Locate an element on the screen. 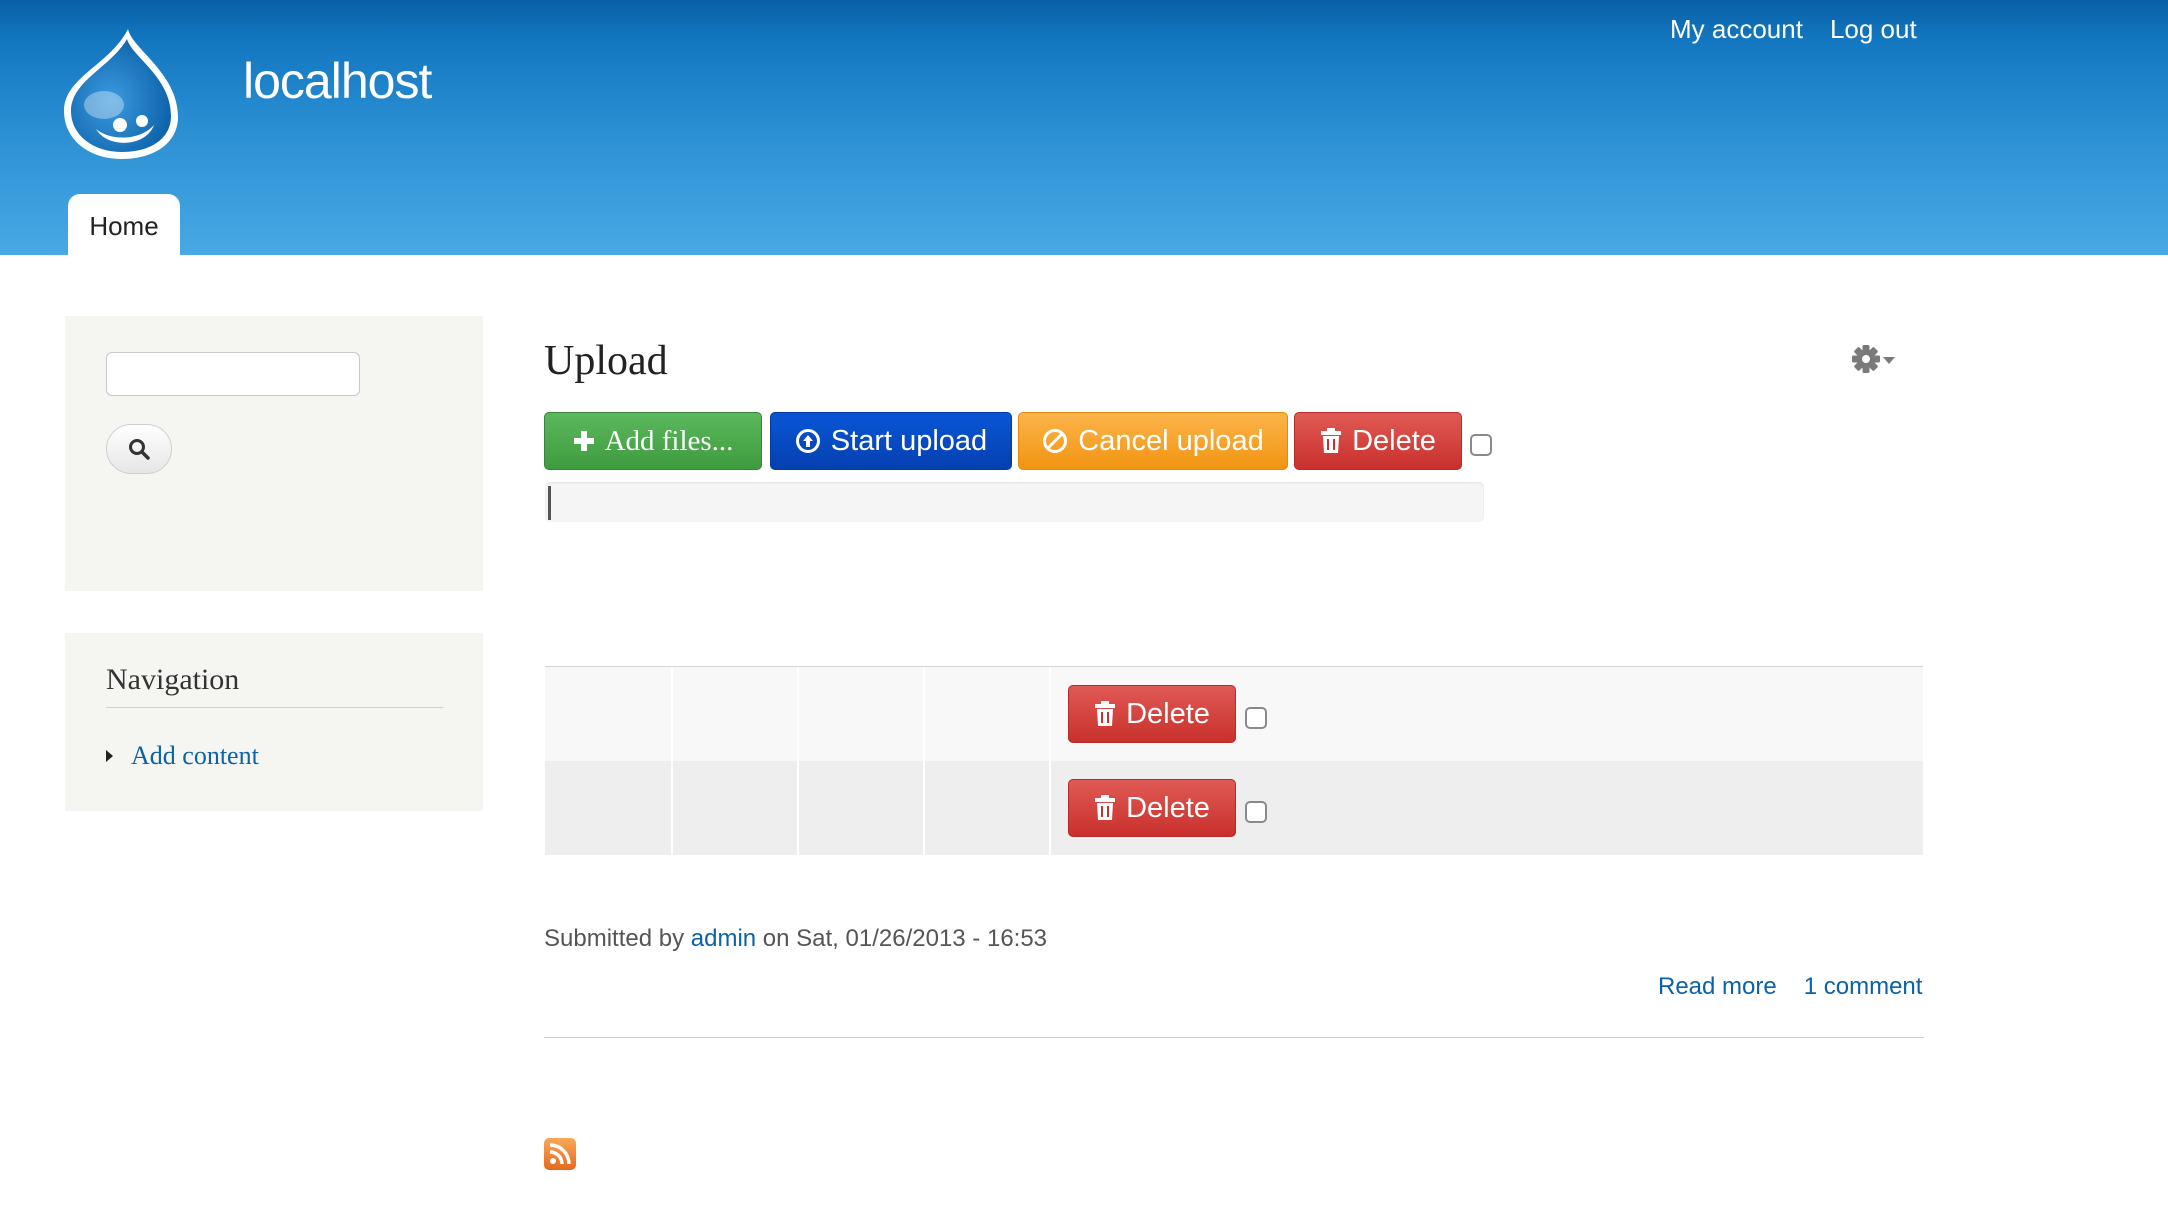  ban-icon is located at coordinates (1055, 441).